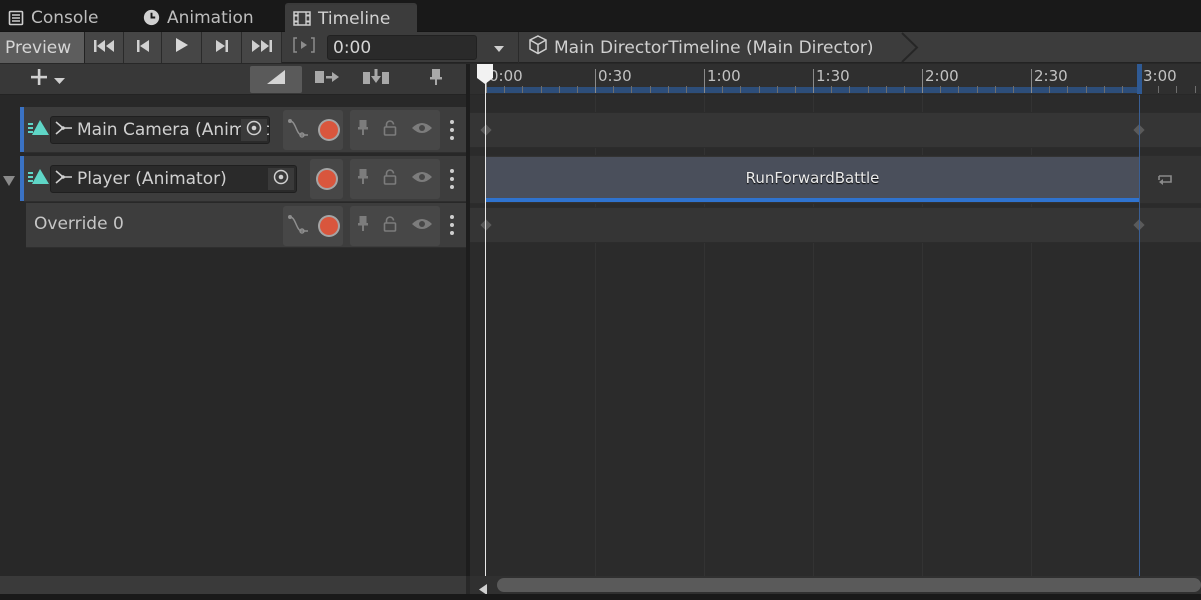  I want to click on record-group, so click(326, 179).